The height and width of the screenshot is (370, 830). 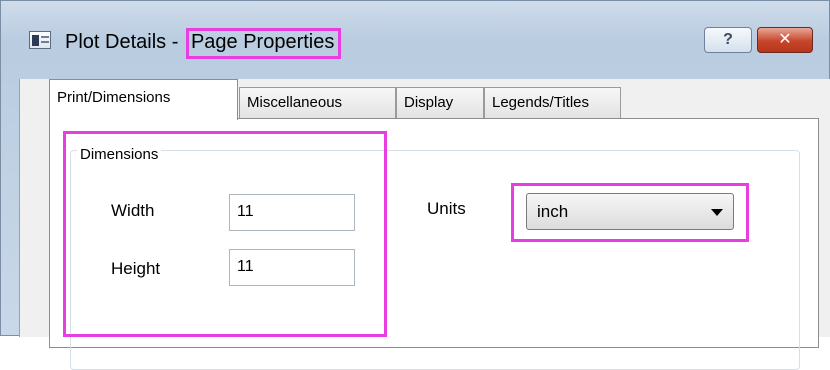 I want to click on help-button: ?, so click(x=728, y=40).